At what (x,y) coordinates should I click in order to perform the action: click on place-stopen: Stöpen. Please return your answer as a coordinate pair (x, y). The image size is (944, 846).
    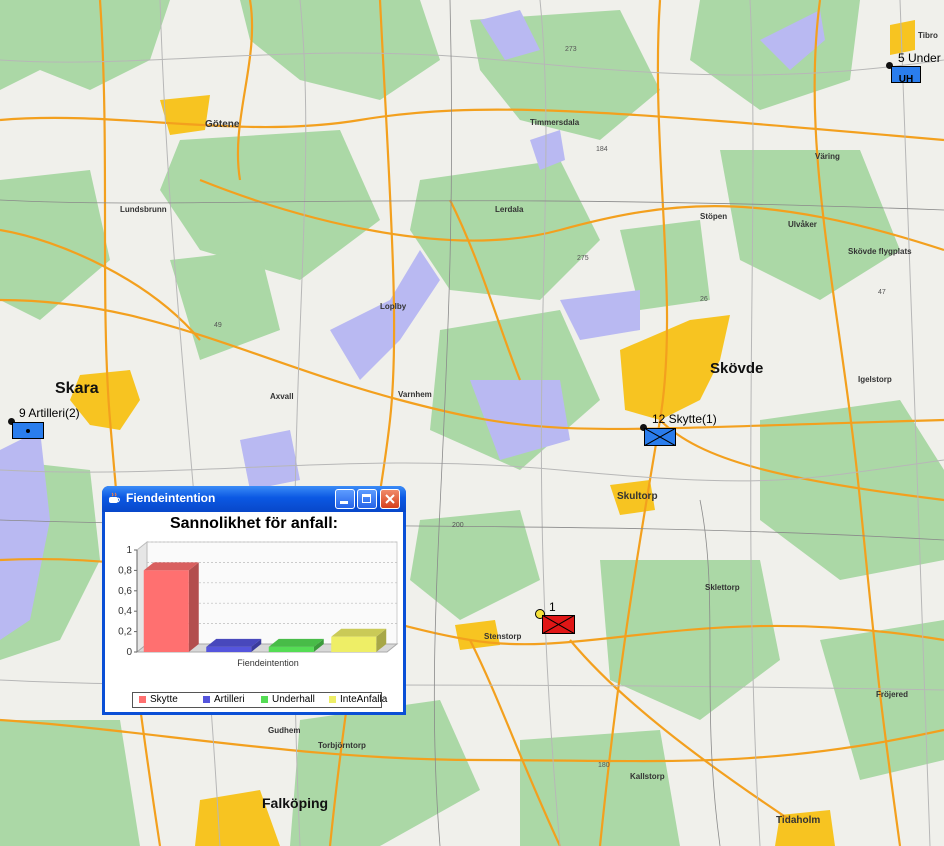
    Looking at the image, I should click on (714, 216).